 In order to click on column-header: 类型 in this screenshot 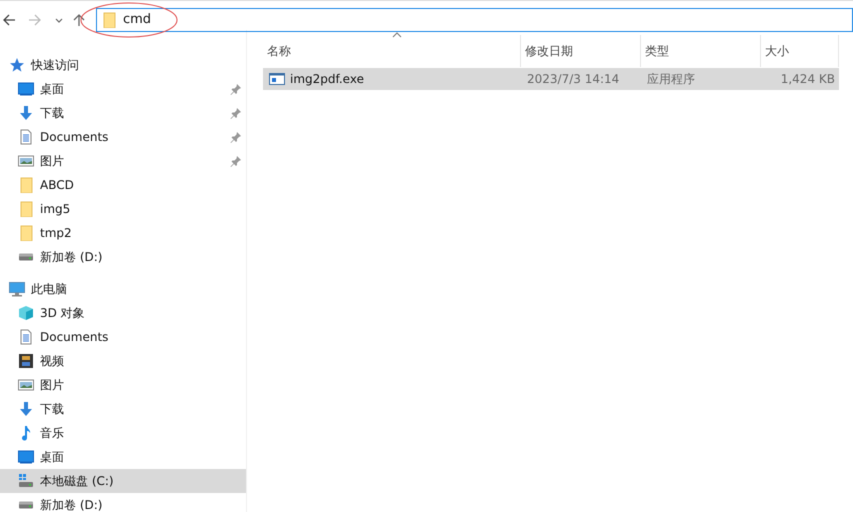, I will do `click(701, 51)`.